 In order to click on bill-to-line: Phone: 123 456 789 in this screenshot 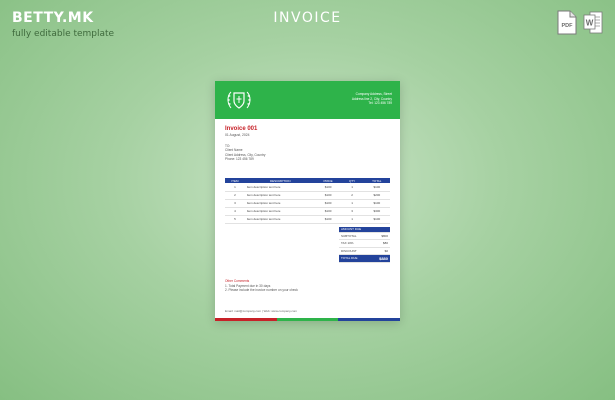, I will do `click(239, 159)`.